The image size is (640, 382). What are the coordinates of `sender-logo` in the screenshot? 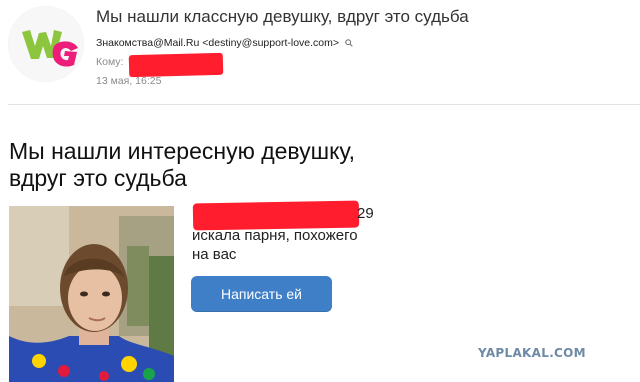 It's located at (46, 44).